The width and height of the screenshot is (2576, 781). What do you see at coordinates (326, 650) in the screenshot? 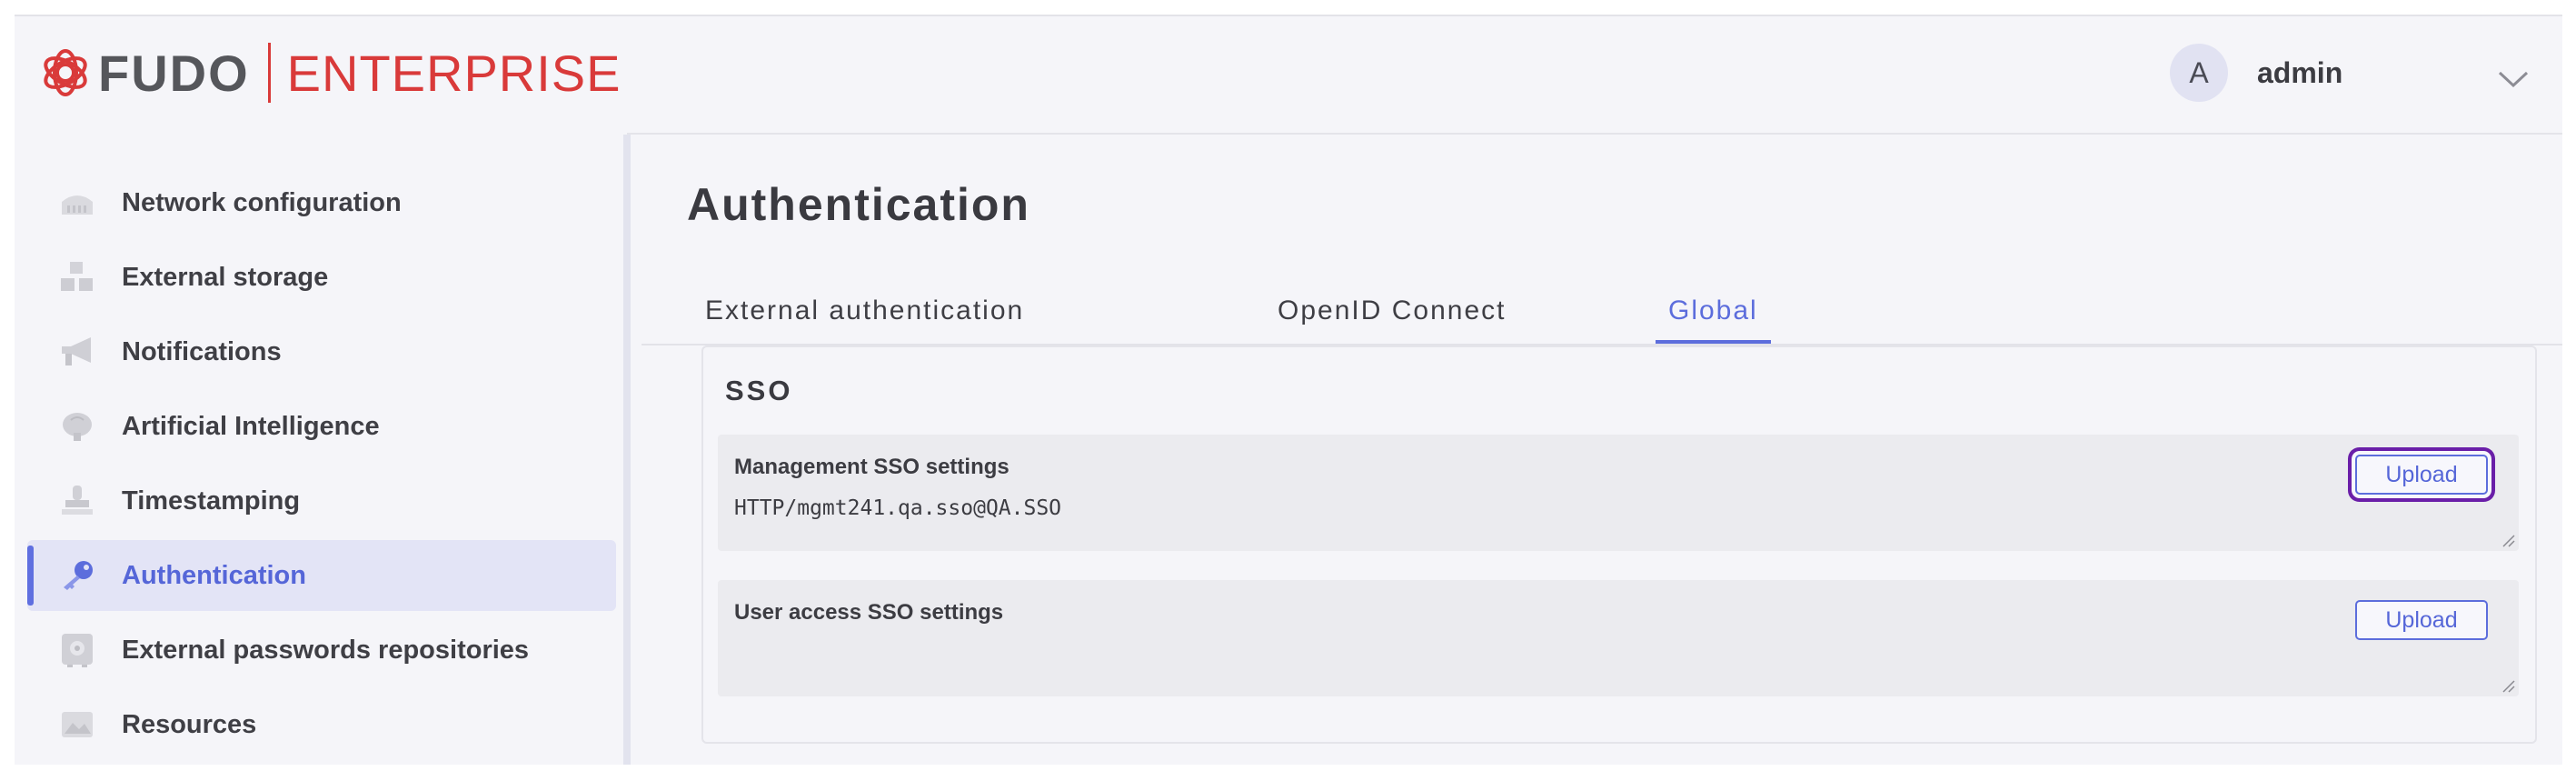
I see `sidebar-item-label: External passwords repositories` at bounding box center [326, 650].